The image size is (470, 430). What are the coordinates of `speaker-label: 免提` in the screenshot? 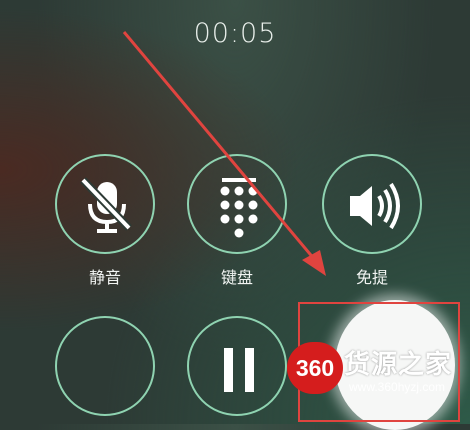 It's located at (371, 277).